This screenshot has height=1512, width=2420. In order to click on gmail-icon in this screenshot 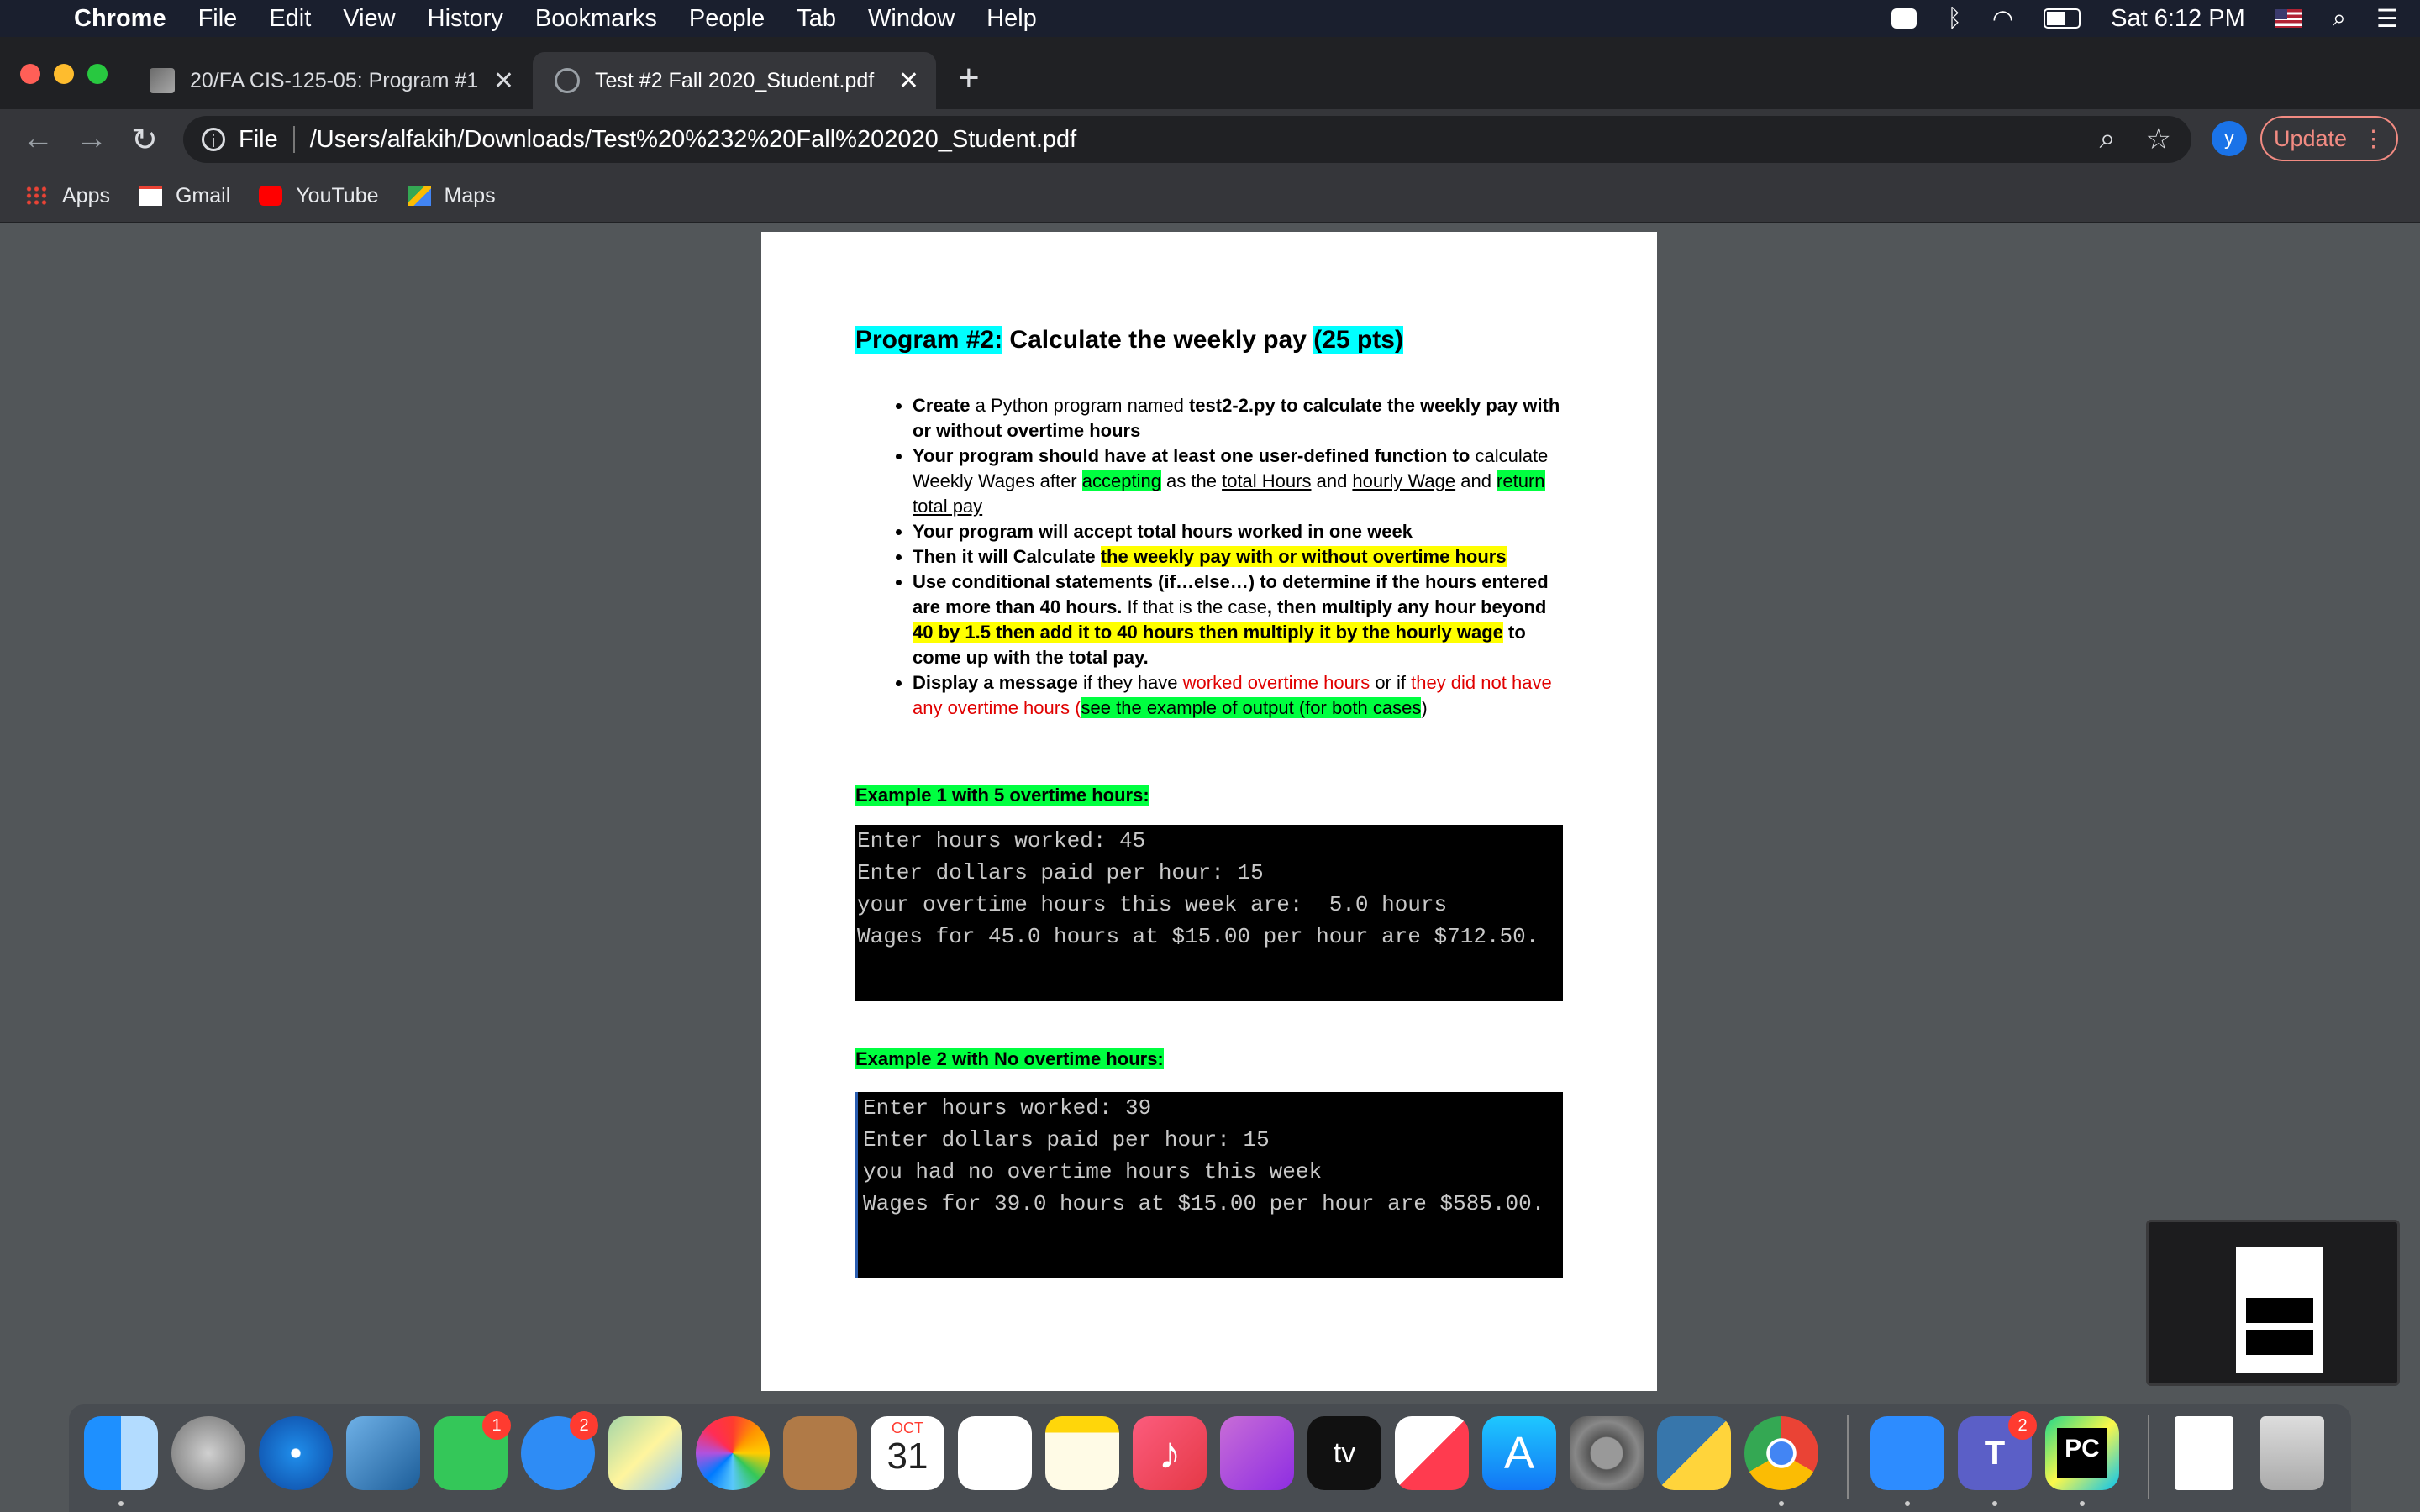, I will do `click(150, 196)`.